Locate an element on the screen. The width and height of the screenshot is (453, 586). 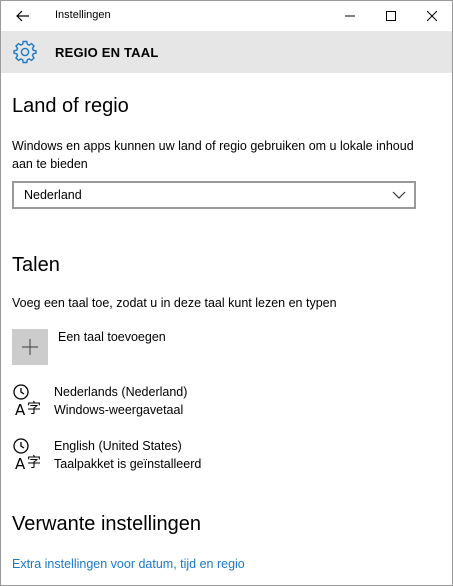
maximize-icon is located at coordinates (390, 16).